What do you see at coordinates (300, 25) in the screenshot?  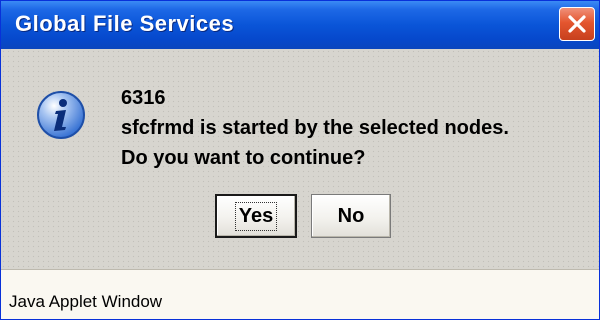 I see `title-bar: Global File Services` at bounding box center [300, 25].